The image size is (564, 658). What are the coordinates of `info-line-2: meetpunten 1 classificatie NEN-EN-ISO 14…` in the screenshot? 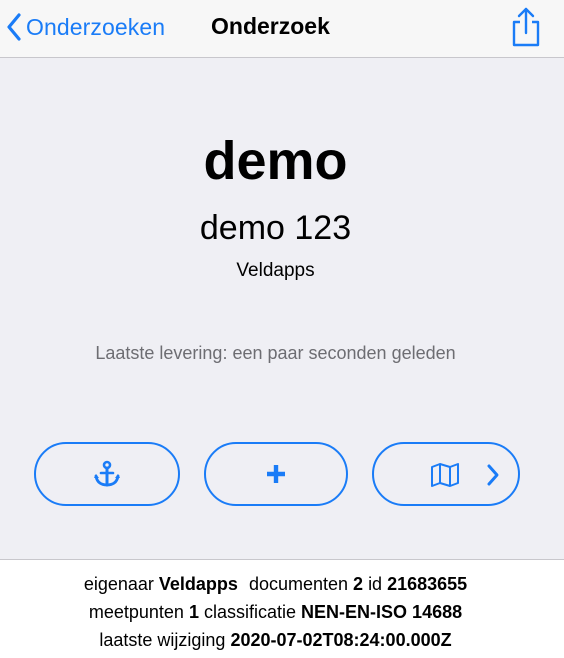 It's located at (275, 612).